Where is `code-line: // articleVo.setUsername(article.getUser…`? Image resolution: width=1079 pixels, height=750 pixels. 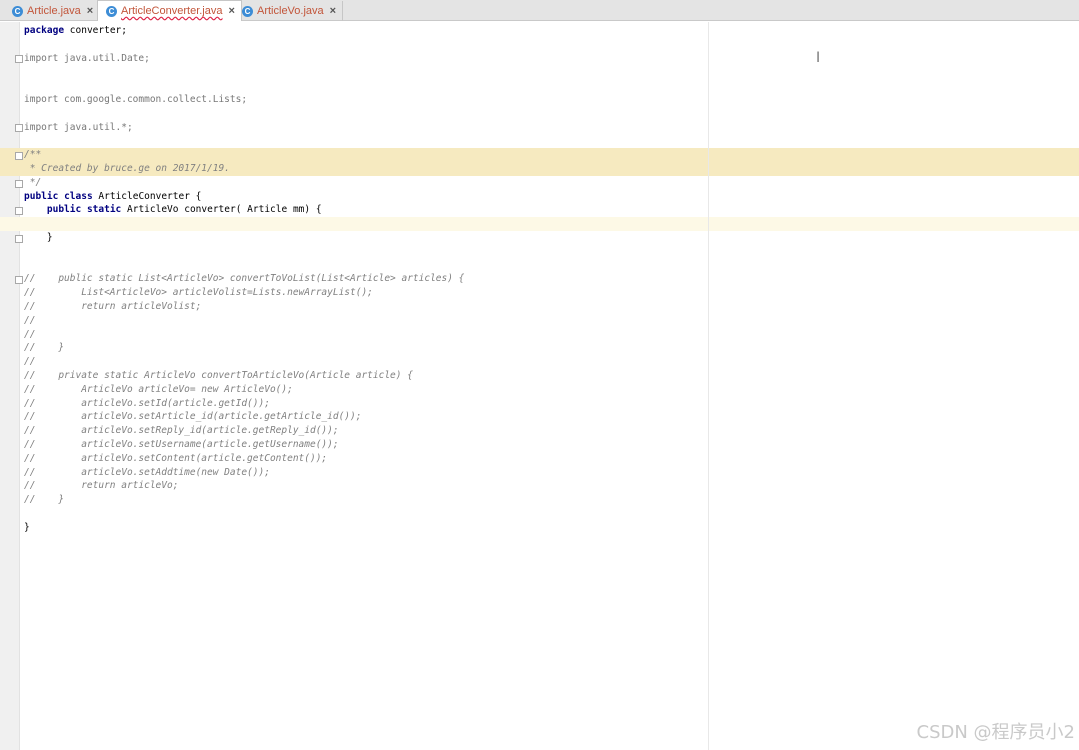 code-line: // articleVo.setUsername(article.getUser… is located at coordinates (244, 445).